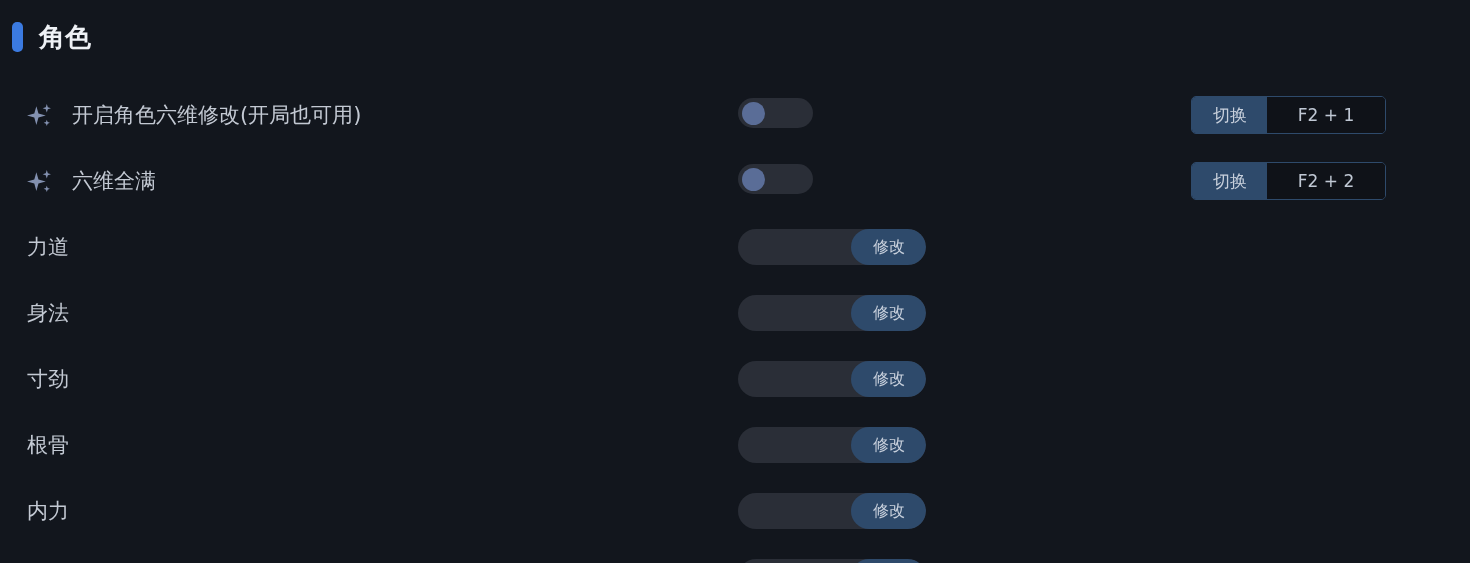 This screenshot has width=1470, height=563. I want to click on hotkey-keys: F2 + 1, so click(1326, 115).